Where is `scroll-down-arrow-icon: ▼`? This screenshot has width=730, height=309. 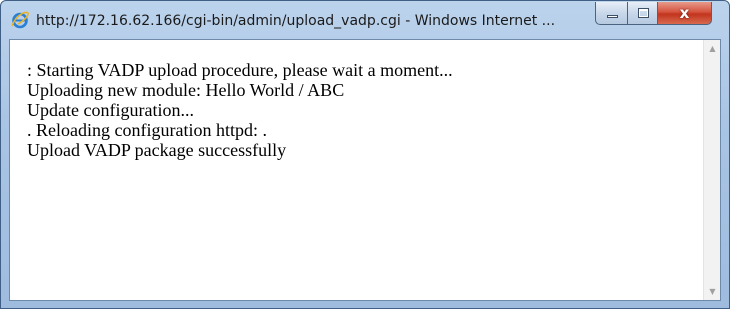 scroll-down-arrow-icon: ▼ is located at coordinates (712, 291).